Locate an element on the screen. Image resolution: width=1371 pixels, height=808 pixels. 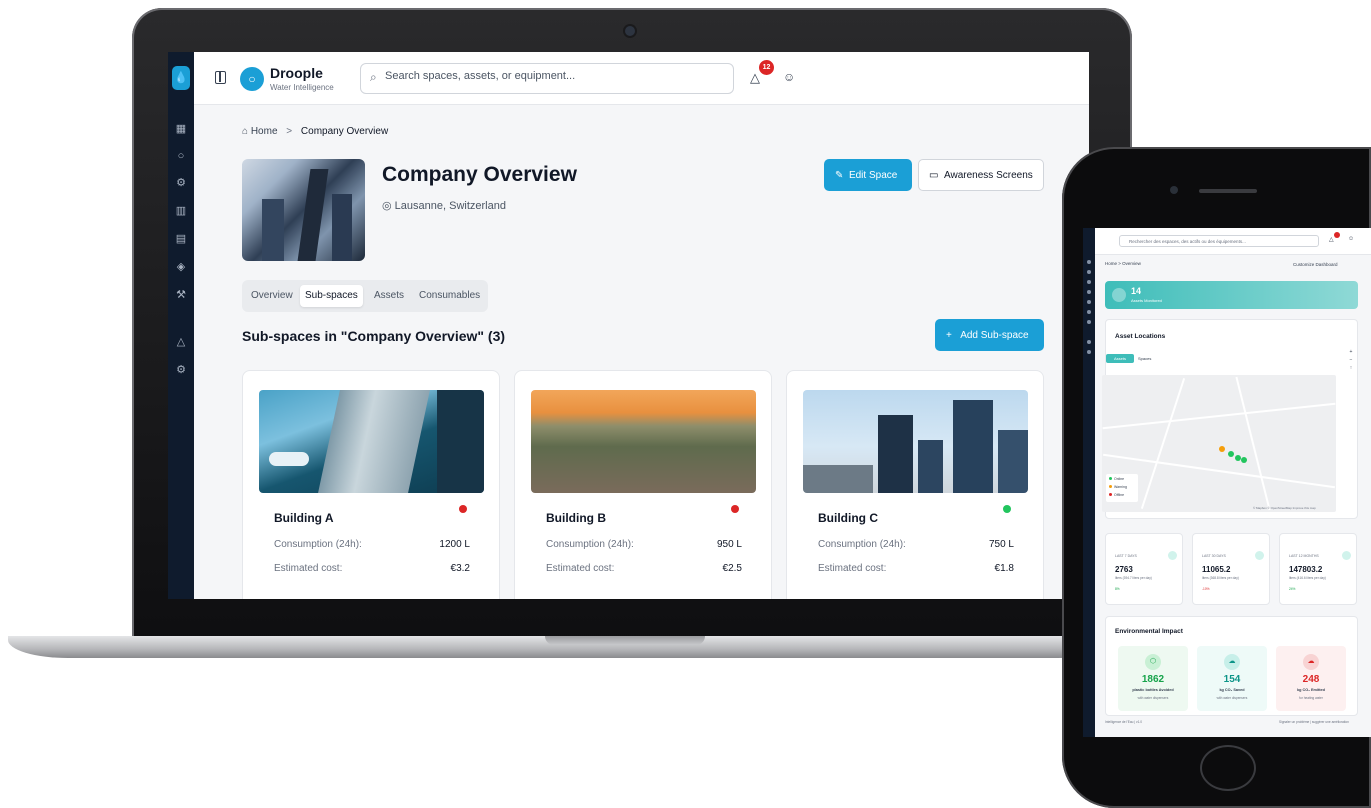
stat-label: LAST 30 DAYS is located at coordinates (1214, 556).